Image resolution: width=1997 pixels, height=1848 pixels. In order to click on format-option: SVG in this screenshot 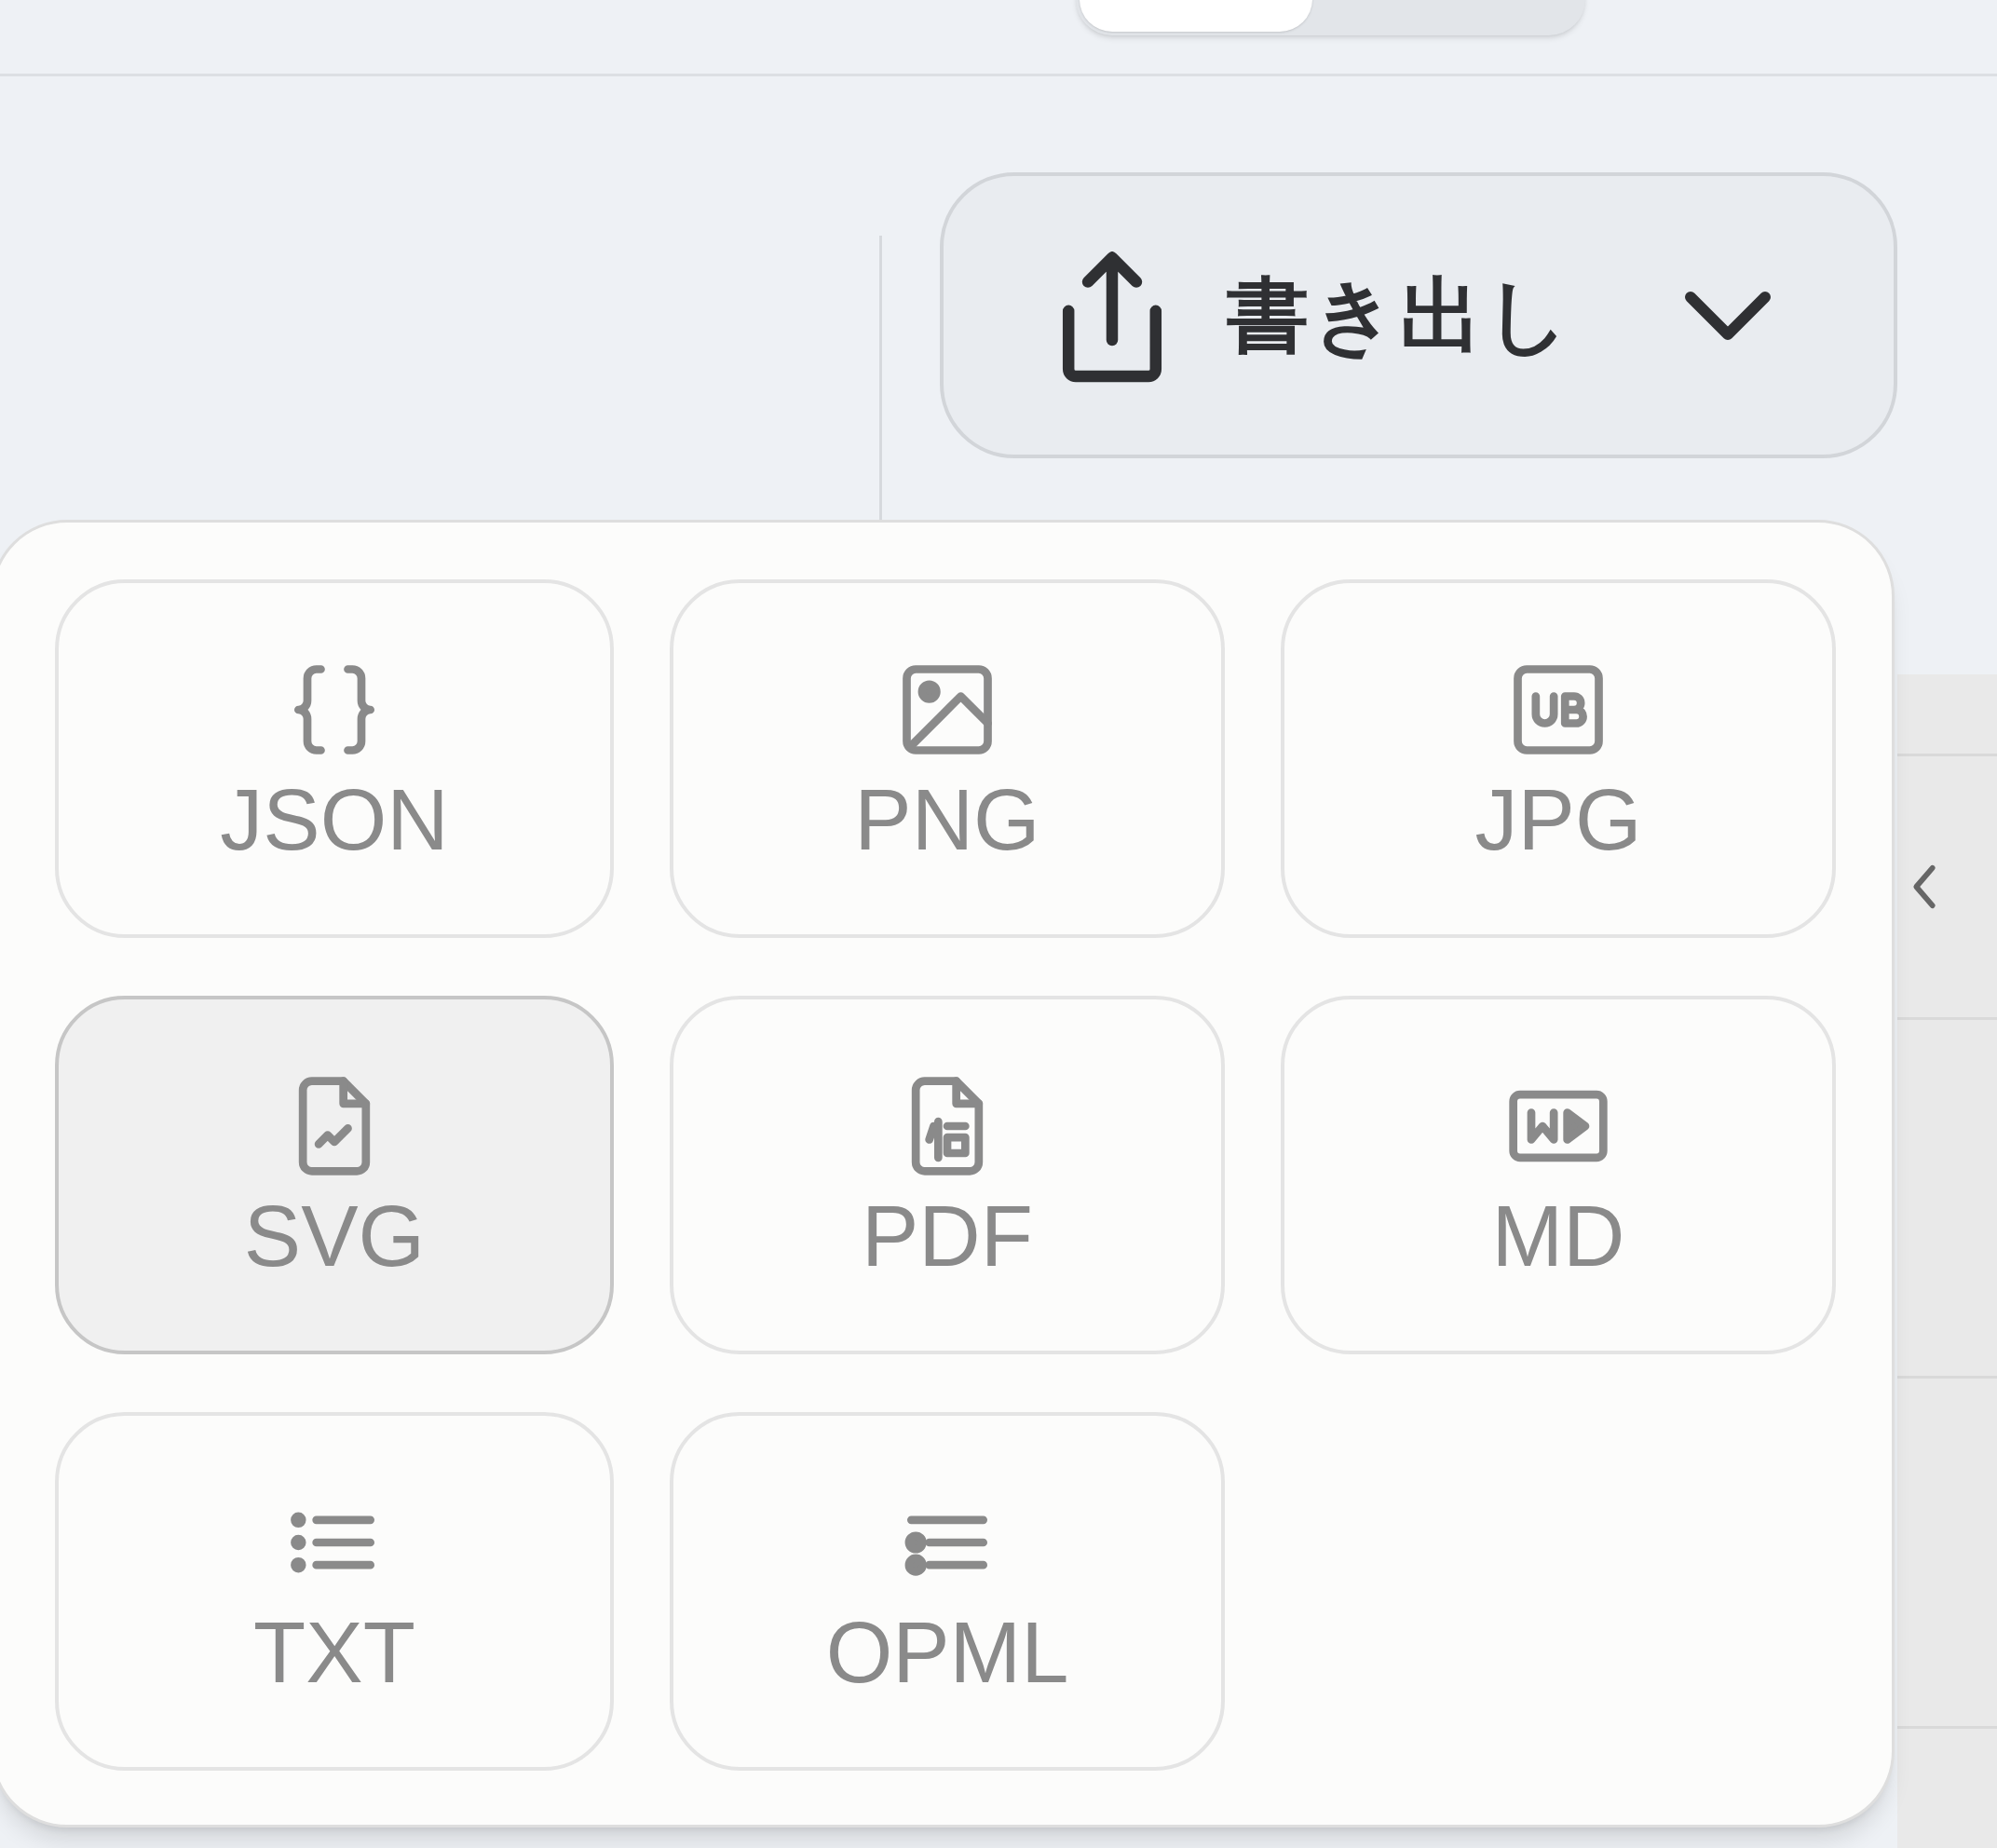, I will do `click(334, 1175)`.